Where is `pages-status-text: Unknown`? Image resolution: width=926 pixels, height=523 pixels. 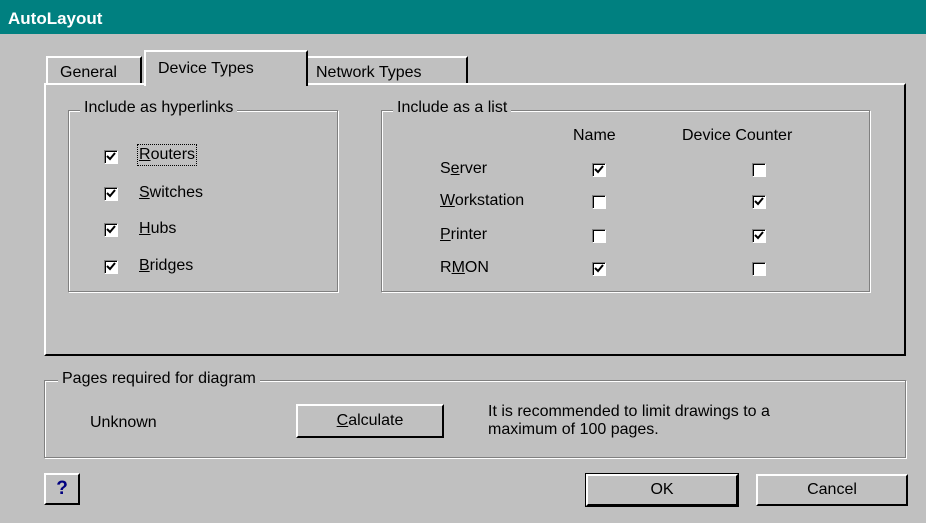 pages-status-text: Unknown is located at coordinates (123, 422).